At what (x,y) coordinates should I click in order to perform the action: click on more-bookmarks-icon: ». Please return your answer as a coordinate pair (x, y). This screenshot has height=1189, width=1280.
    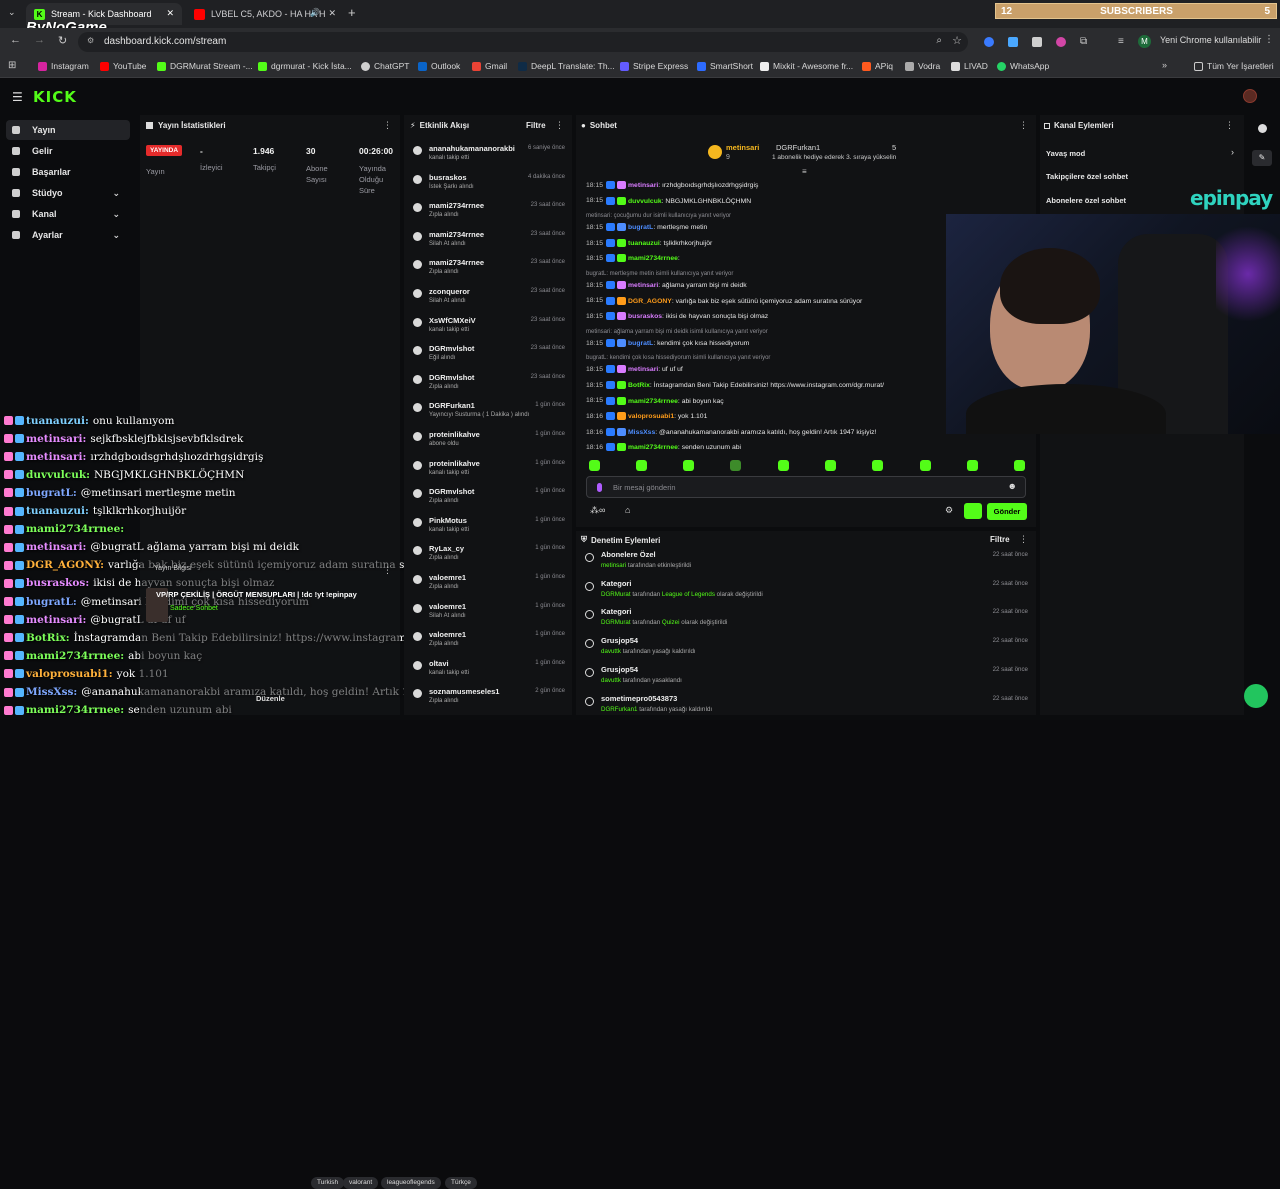
    Looking at the image, I should click on (1164, 65).